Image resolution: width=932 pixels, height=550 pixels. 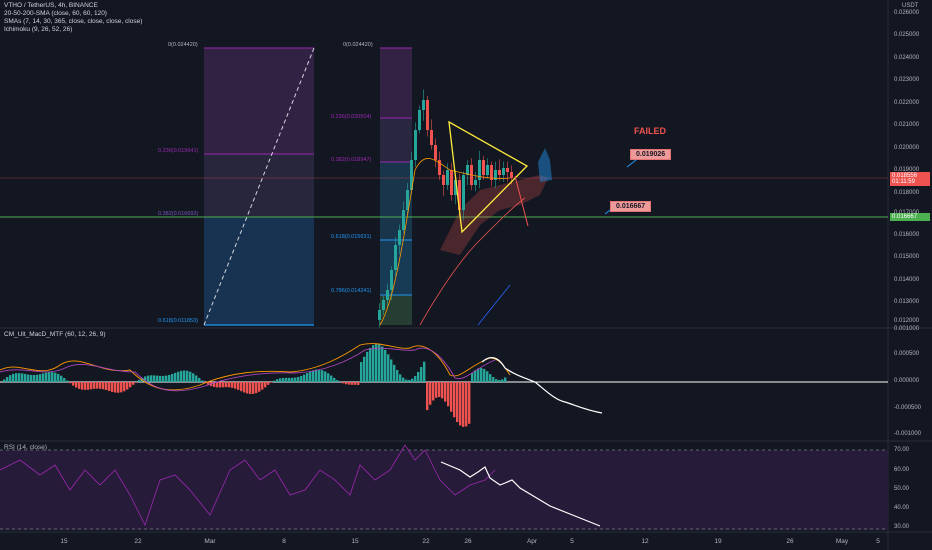 I want to click on symbol-title: VTHO / TetherUS, 4h, BINANCE, so click(x=73, y=6).